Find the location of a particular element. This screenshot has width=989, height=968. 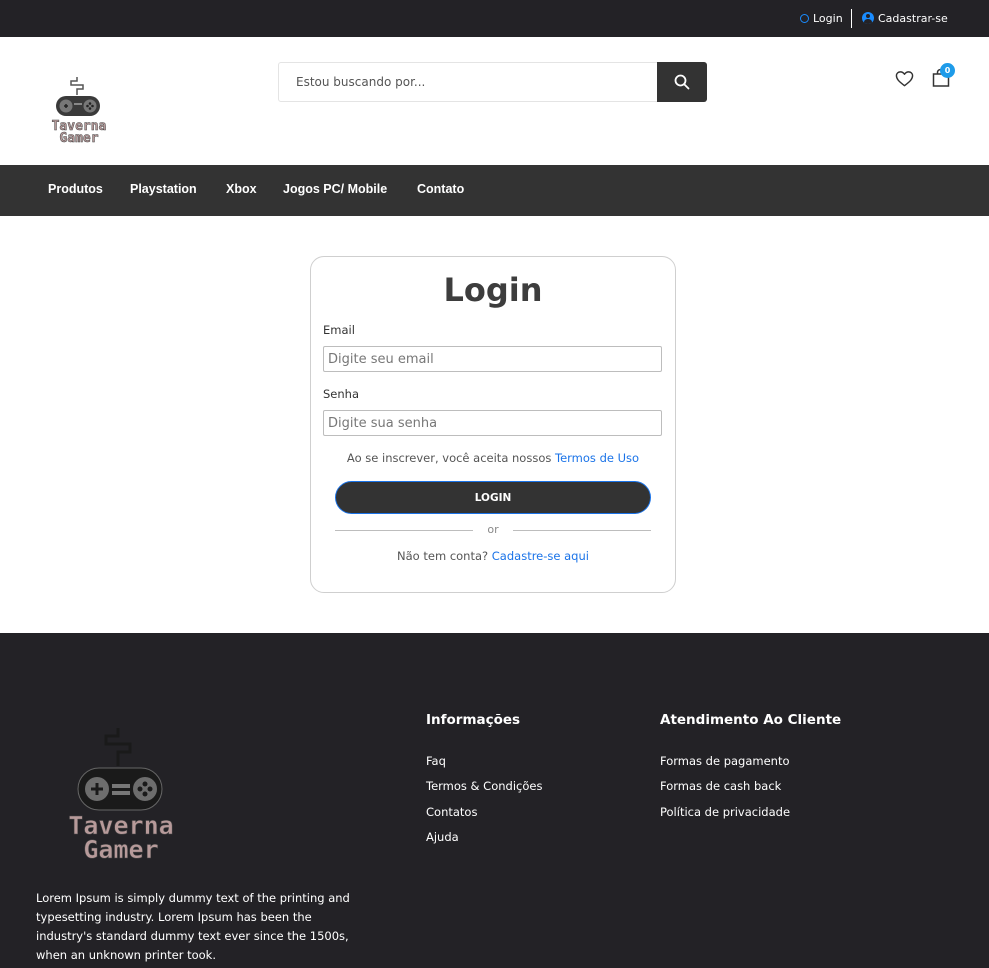

login-circle-icon is located at coordinates (804, 18).